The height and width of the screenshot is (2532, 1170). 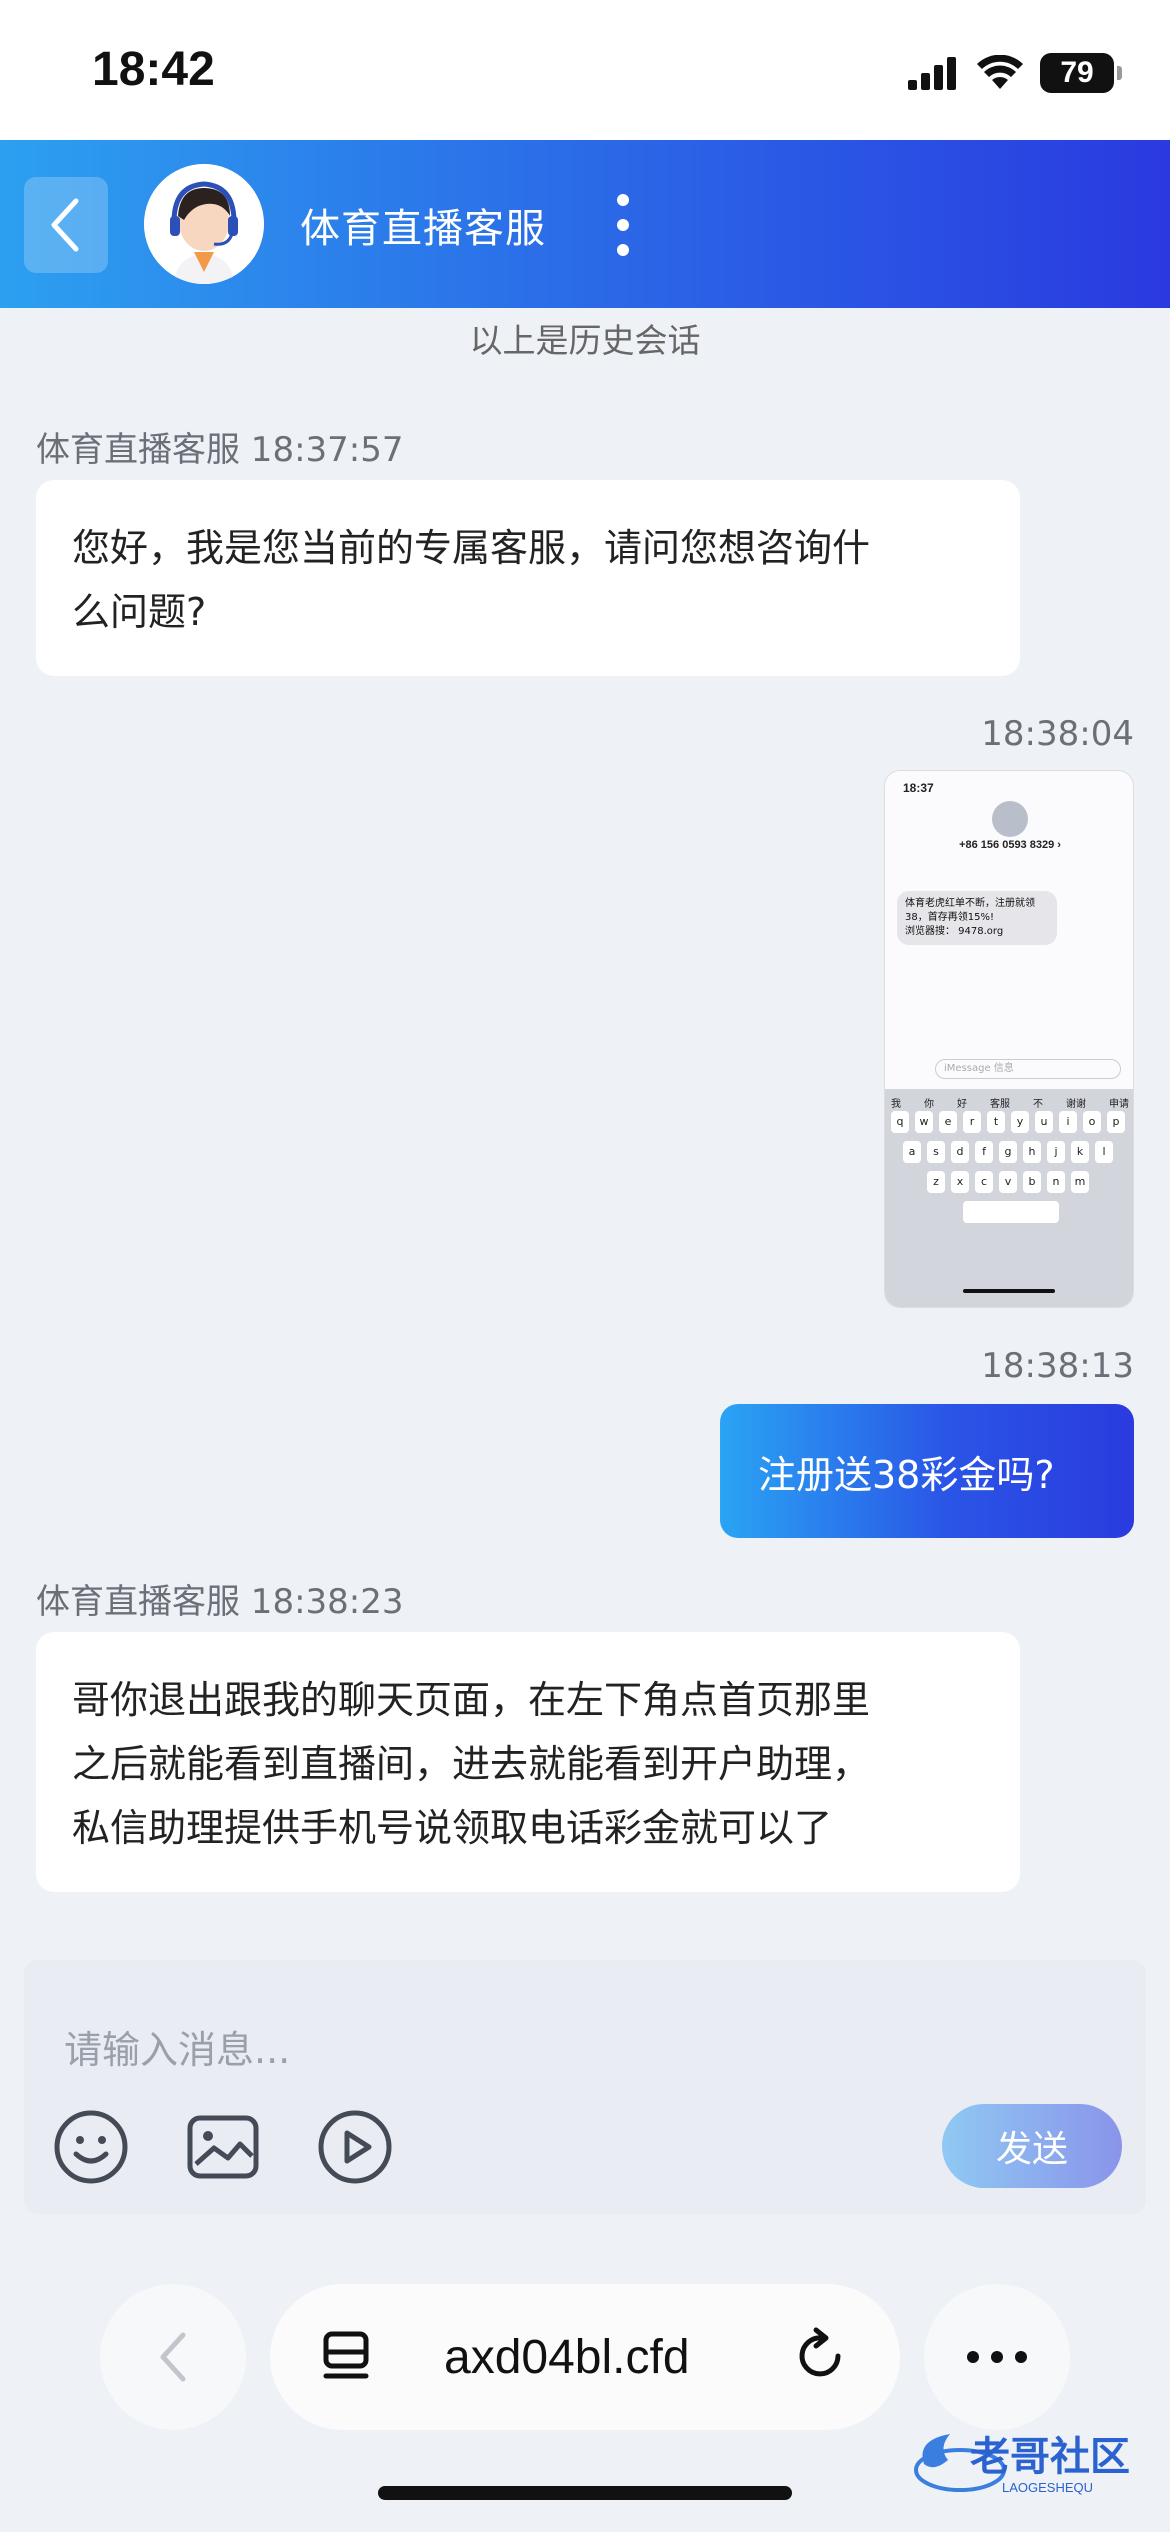 I want to click on vertical-dots-icon, so click(x=623, y=225).